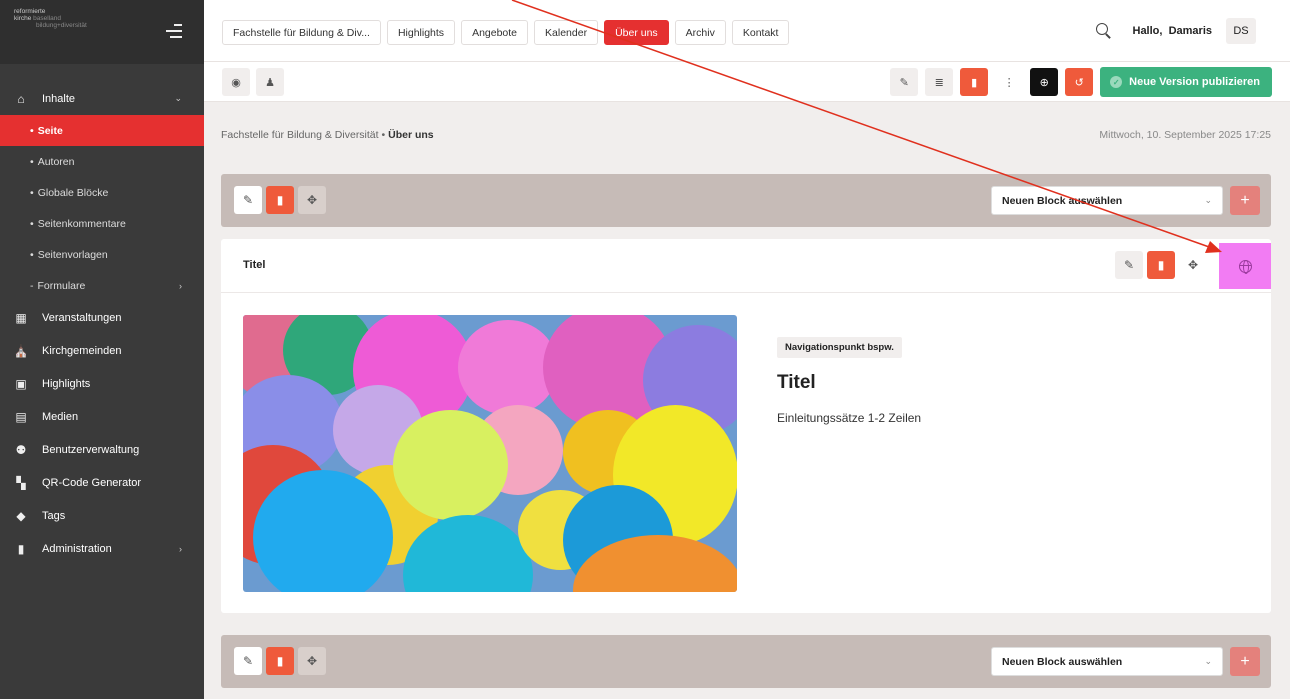  I want to click on content-intro: Einleitungssätze 1-2 Zeilen, so click(849, 418).